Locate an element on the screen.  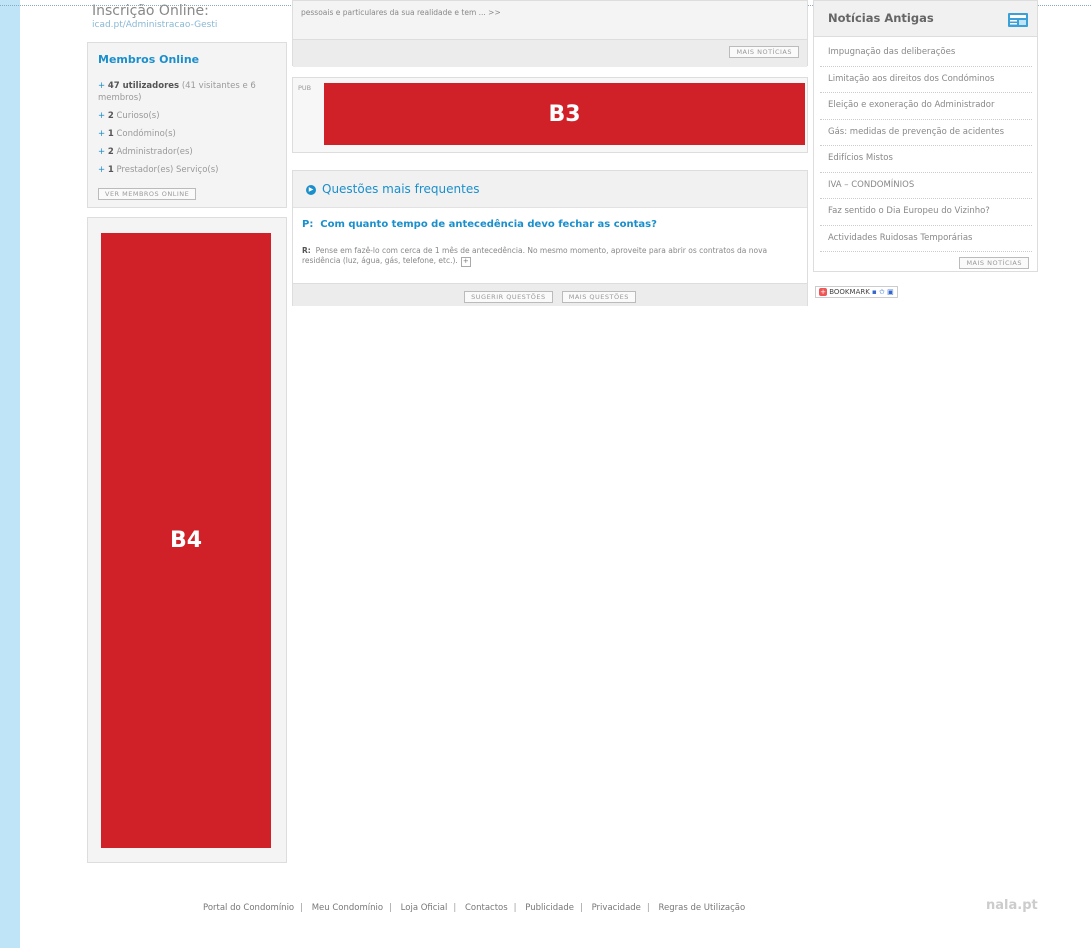
footer-link-store: Loja Oficial is located at coordinates (424, 908).